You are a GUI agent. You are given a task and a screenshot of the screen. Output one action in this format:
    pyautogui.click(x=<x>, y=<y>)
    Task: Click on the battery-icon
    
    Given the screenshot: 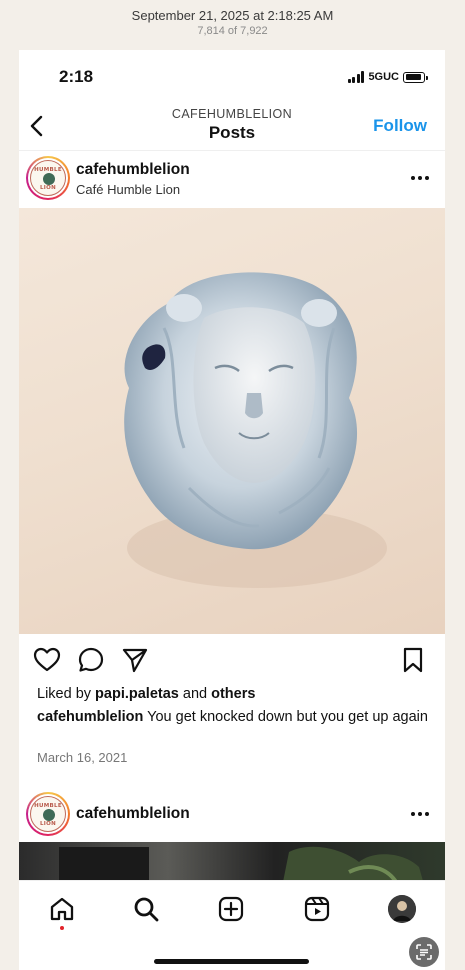 What is the action you would take?
    pyautogui.click(x=415, y=77)
    